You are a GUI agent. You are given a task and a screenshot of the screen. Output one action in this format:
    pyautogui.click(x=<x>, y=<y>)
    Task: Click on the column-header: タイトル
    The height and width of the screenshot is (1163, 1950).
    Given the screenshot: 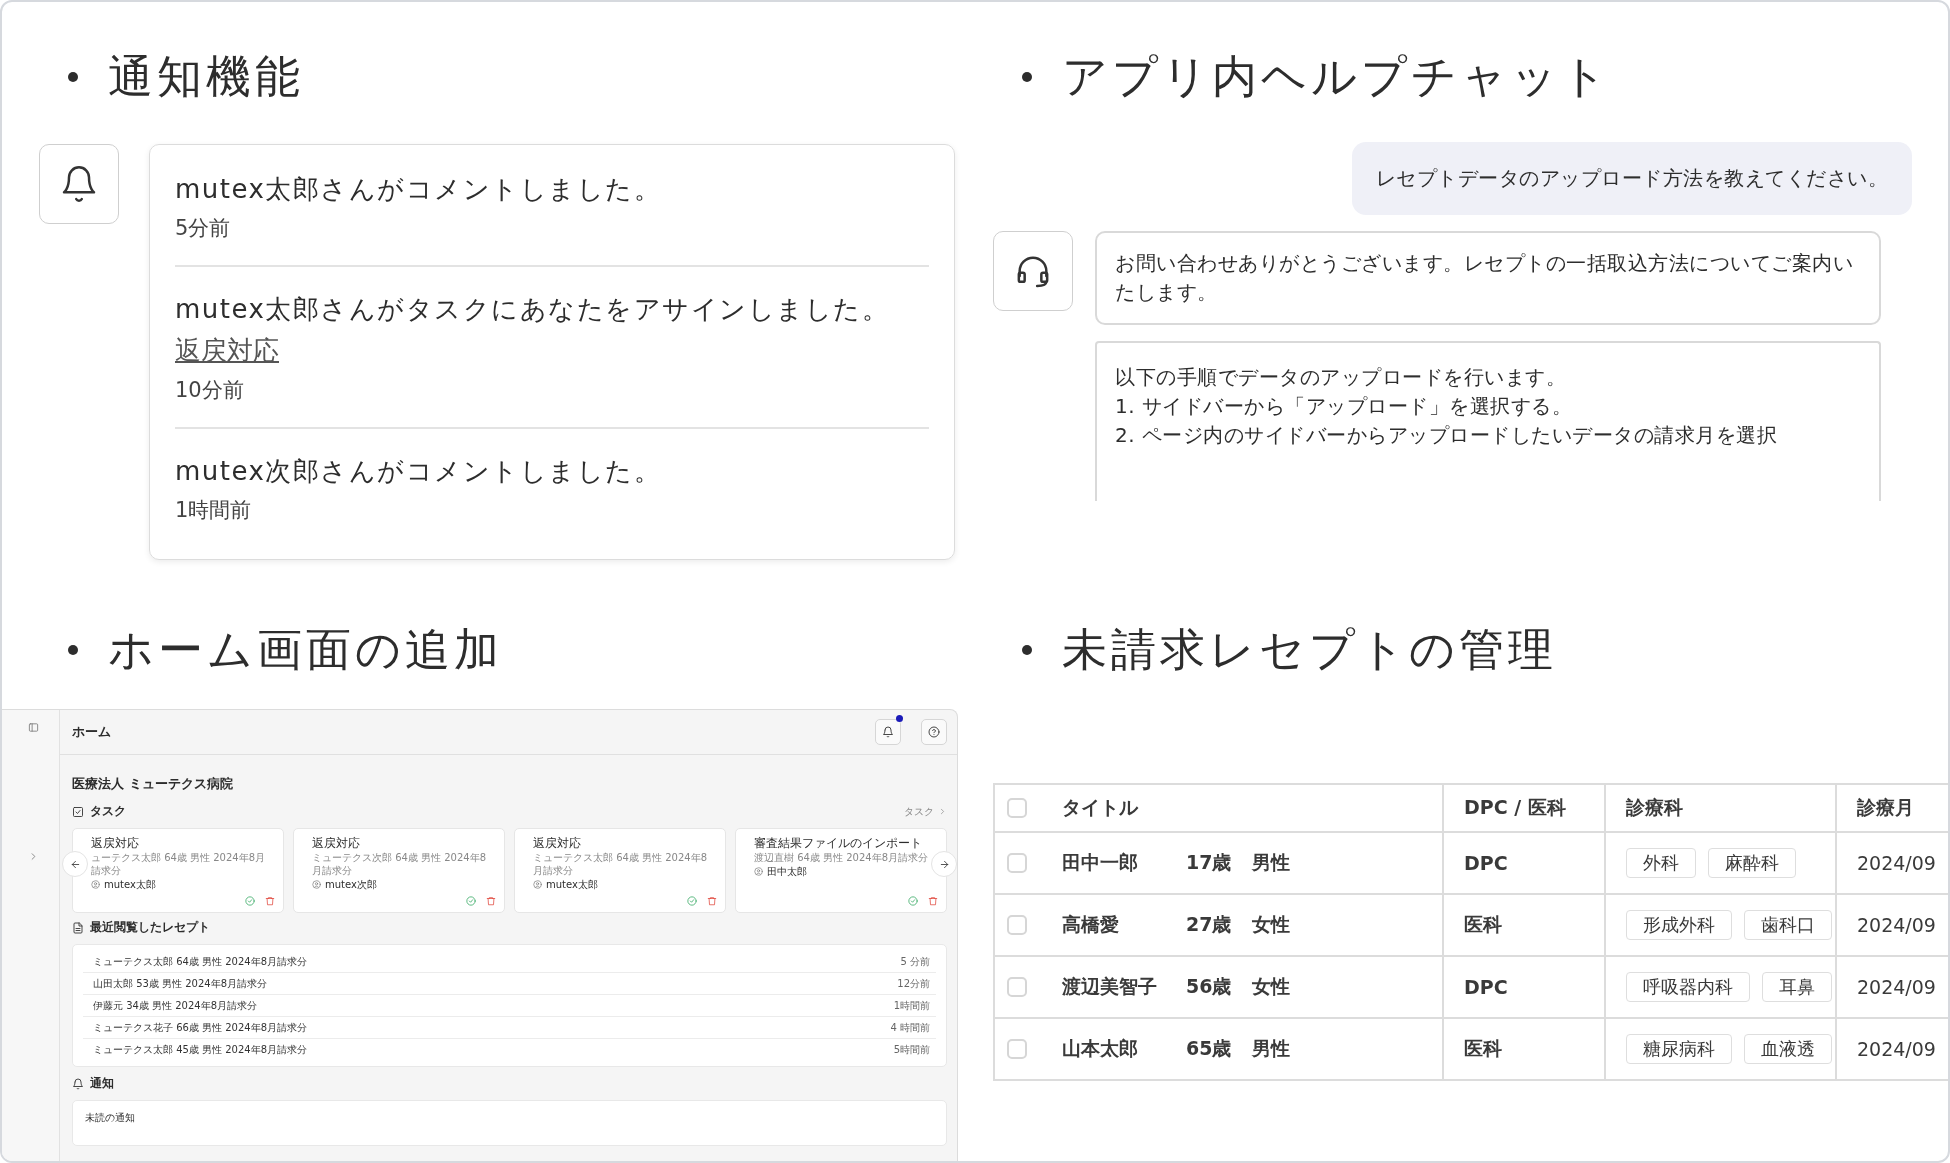 What is the action you would take?
    pyautogui.click(x=1246, y=808)
    